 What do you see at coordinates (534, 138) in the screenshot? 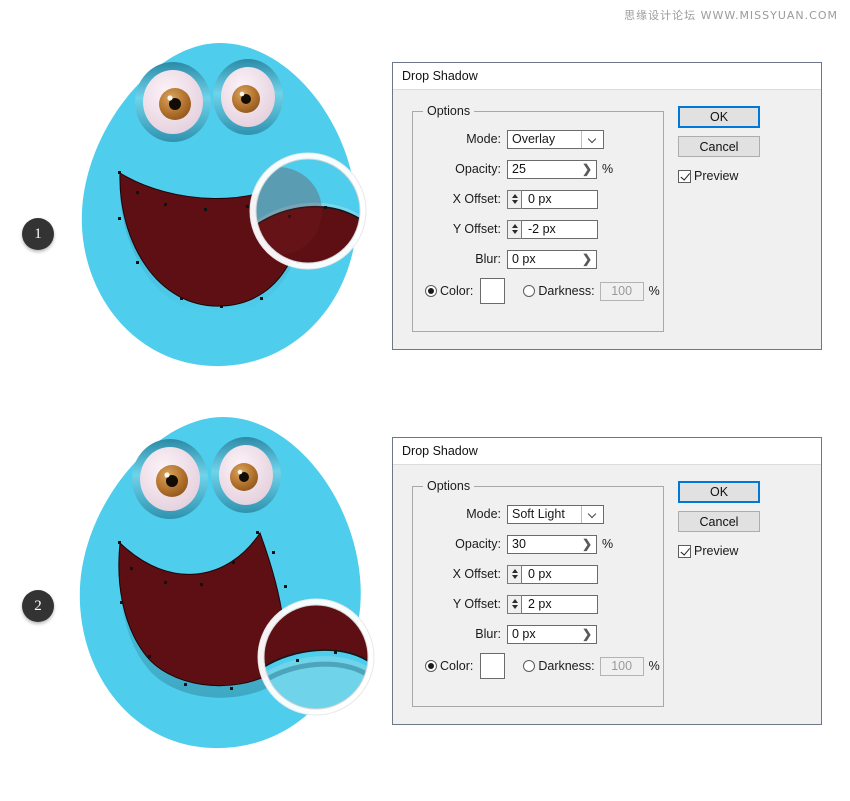
I see `mode-value: Overlay` at bounding box center [534, 138].